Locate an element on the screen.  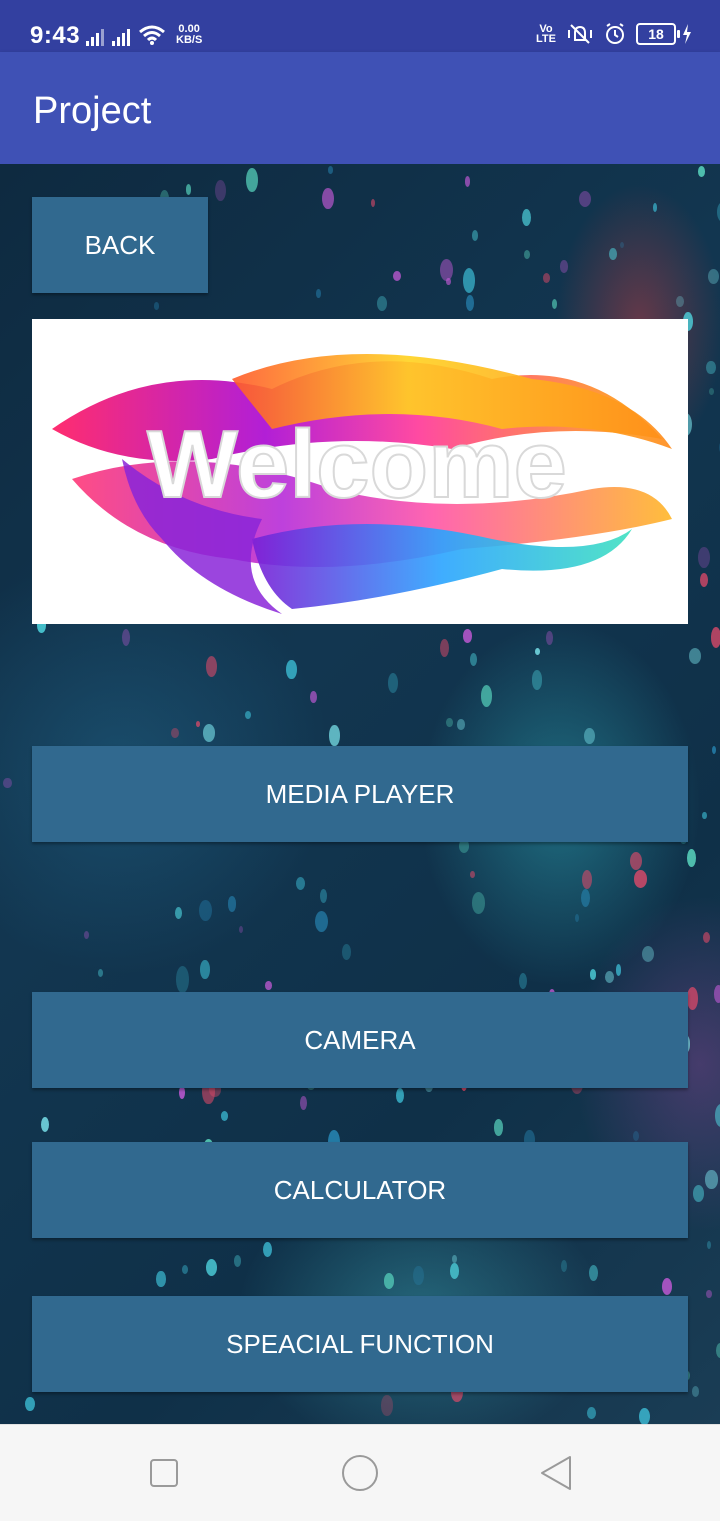
app-bar: Project is located at coordinates (360, 108).